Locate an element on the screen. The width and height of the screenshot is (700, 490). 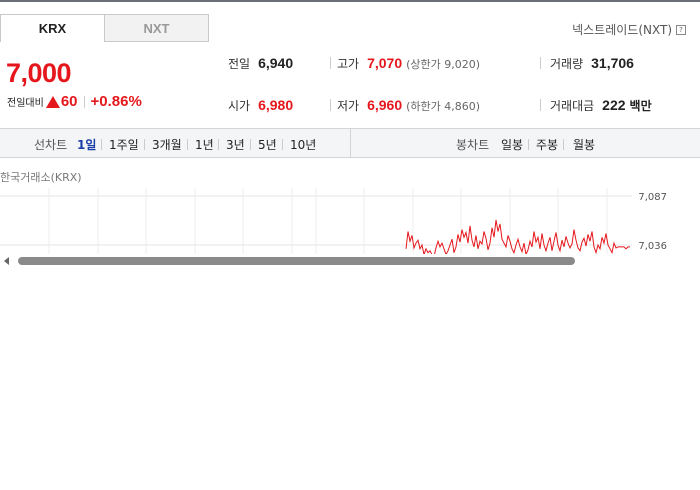
chart-y-axis: 7,087 7,036 is located at coordinates (652, 222).